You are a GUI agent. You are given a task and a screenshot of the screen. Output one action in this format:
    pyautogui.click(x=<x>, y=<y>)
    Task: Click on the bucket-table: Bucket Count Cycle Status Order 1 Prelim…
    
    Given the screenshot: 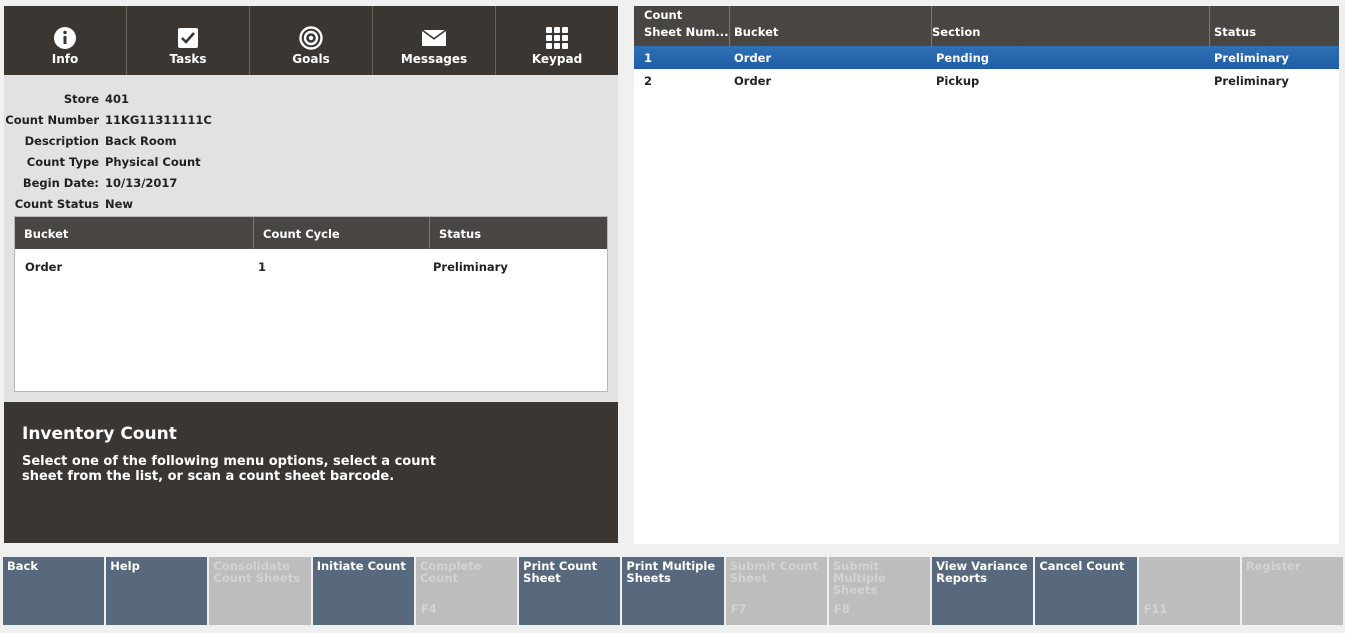 What is the action you would take?
    pyautogui.click(x=311, y=304)
    